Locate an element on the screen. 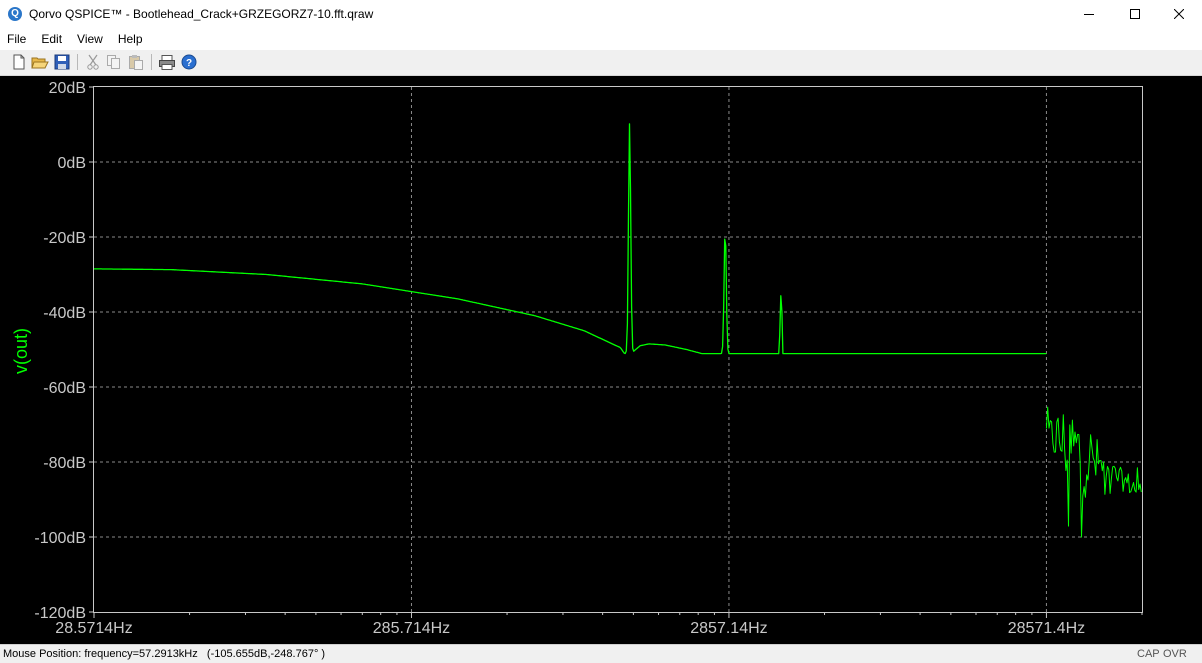 This screenshot has height=663, width=1202. print-button is located at coordinates (167, 62).